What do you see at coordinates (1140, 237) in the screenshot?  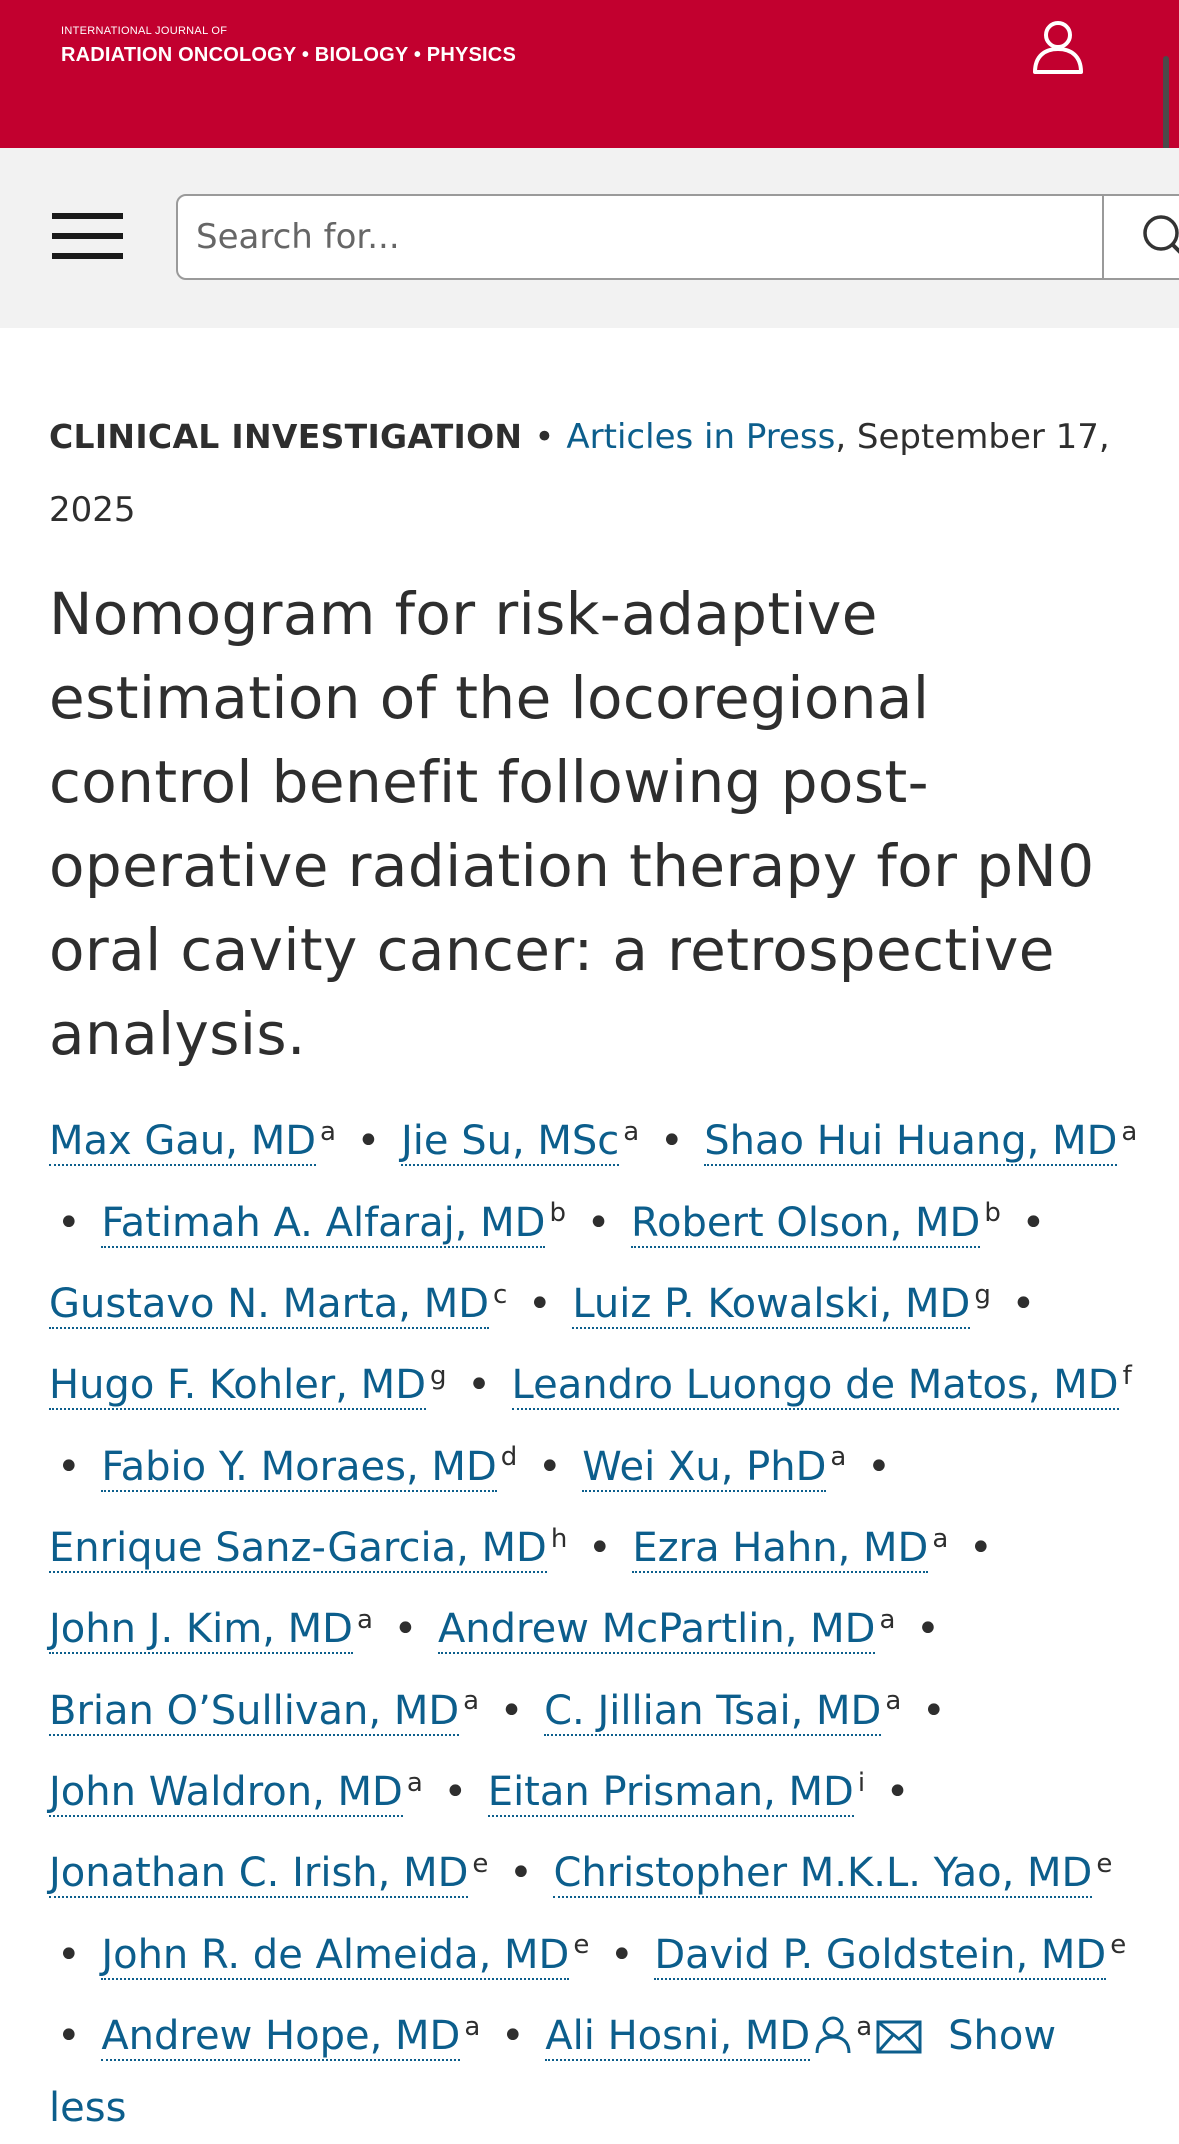 I see `search-submit-button` at bounding box center [1140, 237].